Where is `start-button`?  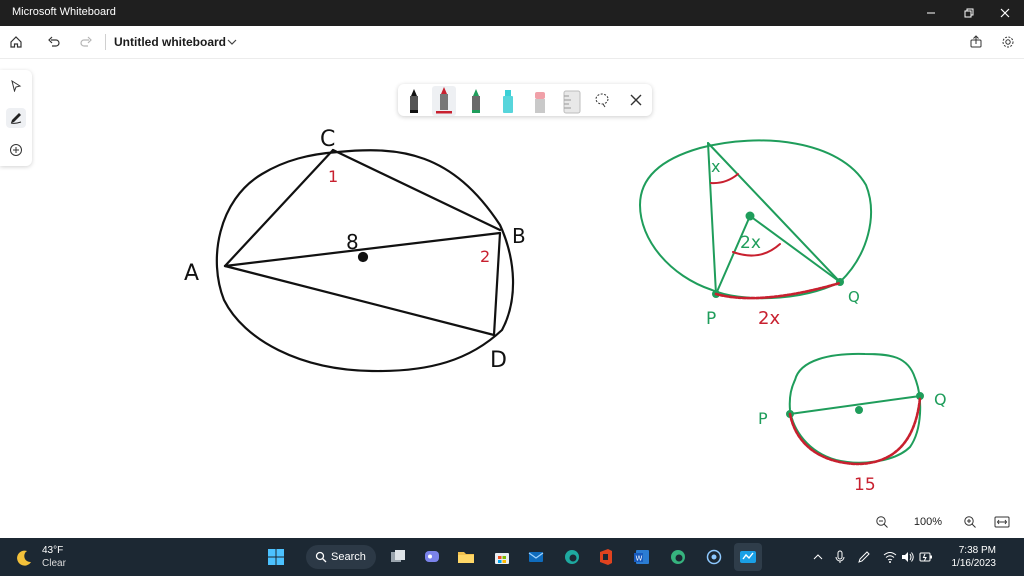 start-button is located at coordinates (276, 557).